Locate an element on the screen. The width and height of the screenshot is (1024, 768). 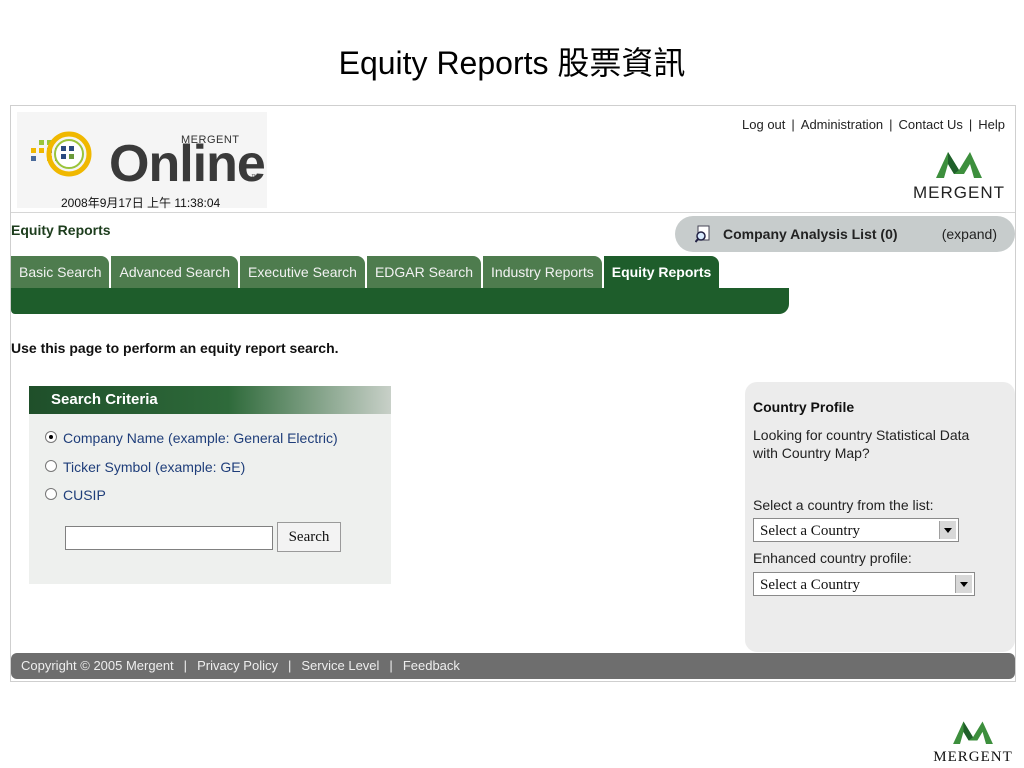
expand-link: (expand) is located at coordinates (969, 234).